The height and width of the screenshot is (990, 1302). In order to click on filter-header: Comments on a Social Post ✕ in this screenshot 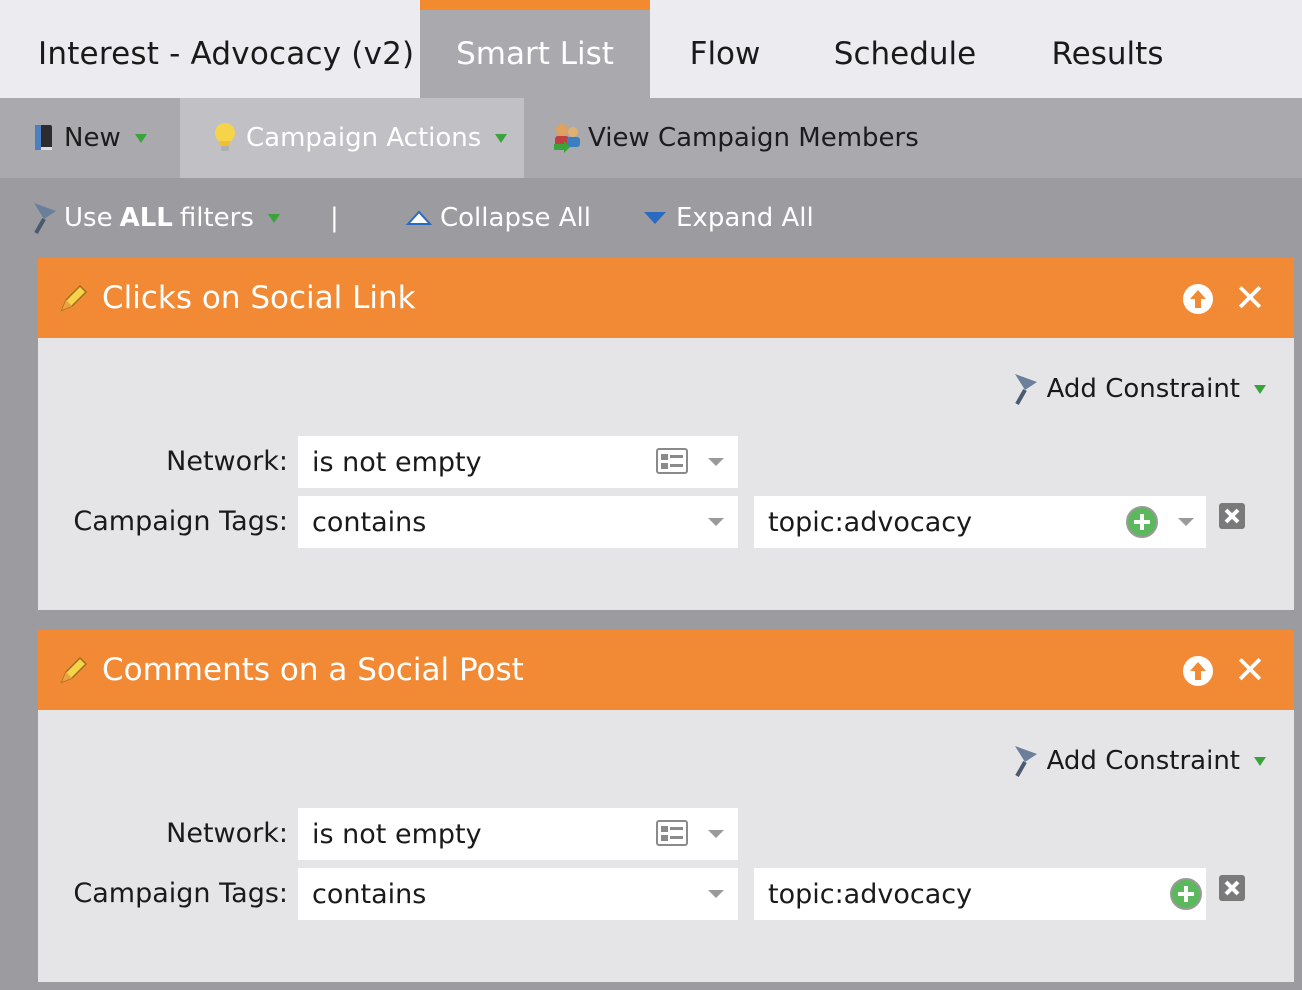, I will do `click(666, 670)`.